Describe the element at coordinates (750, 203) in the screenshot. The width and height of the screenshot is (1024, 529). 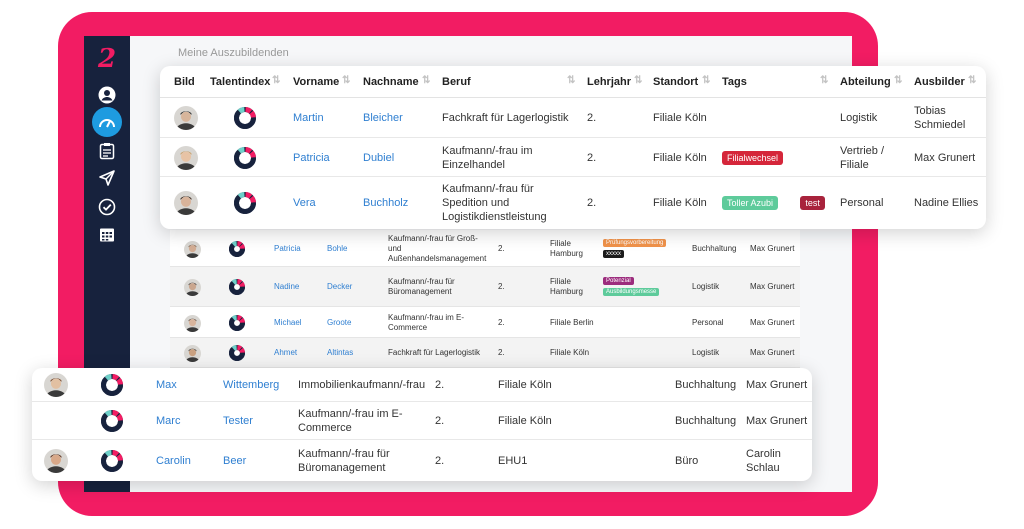
I see `tag-badge: Toller Azubi` at that location.